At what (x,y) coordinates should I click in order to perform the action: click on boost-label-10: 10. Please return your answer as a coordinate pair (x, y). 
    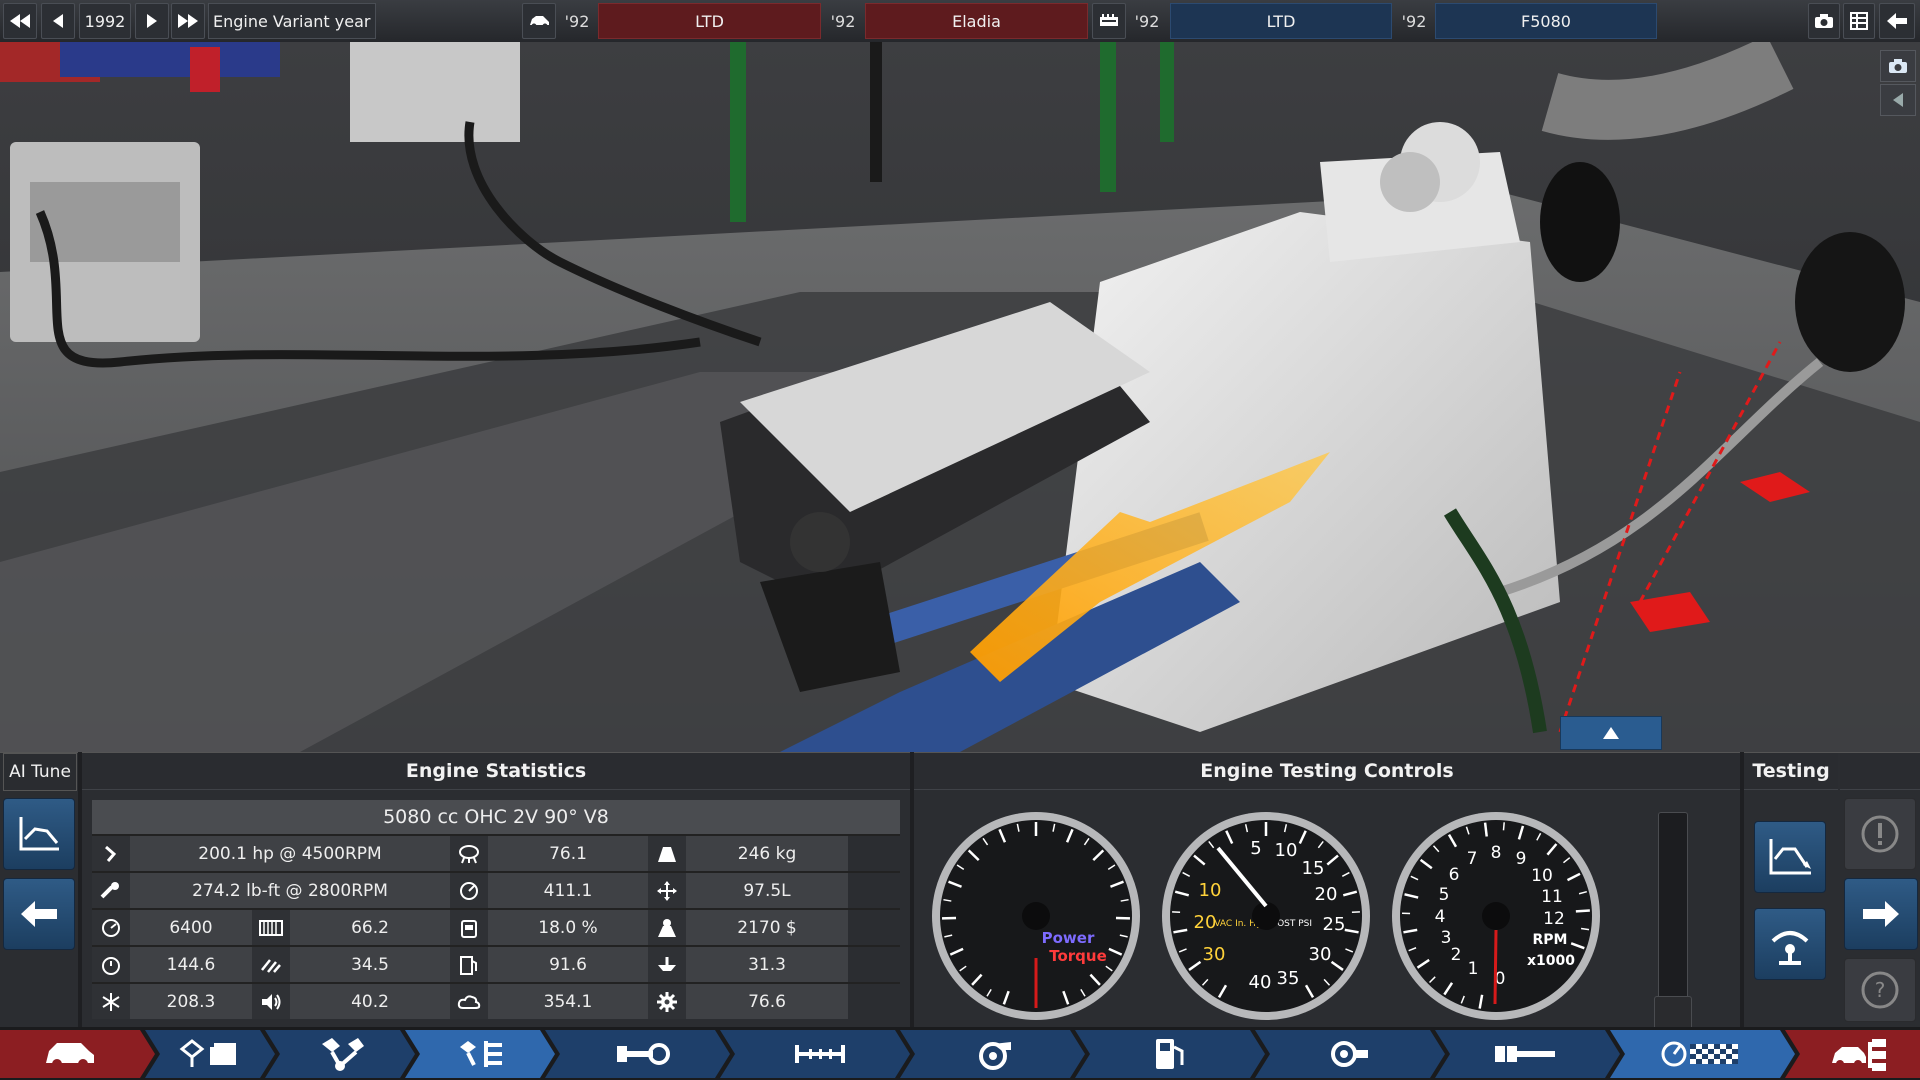
    Looking at the image, I should click on (1286, 850).